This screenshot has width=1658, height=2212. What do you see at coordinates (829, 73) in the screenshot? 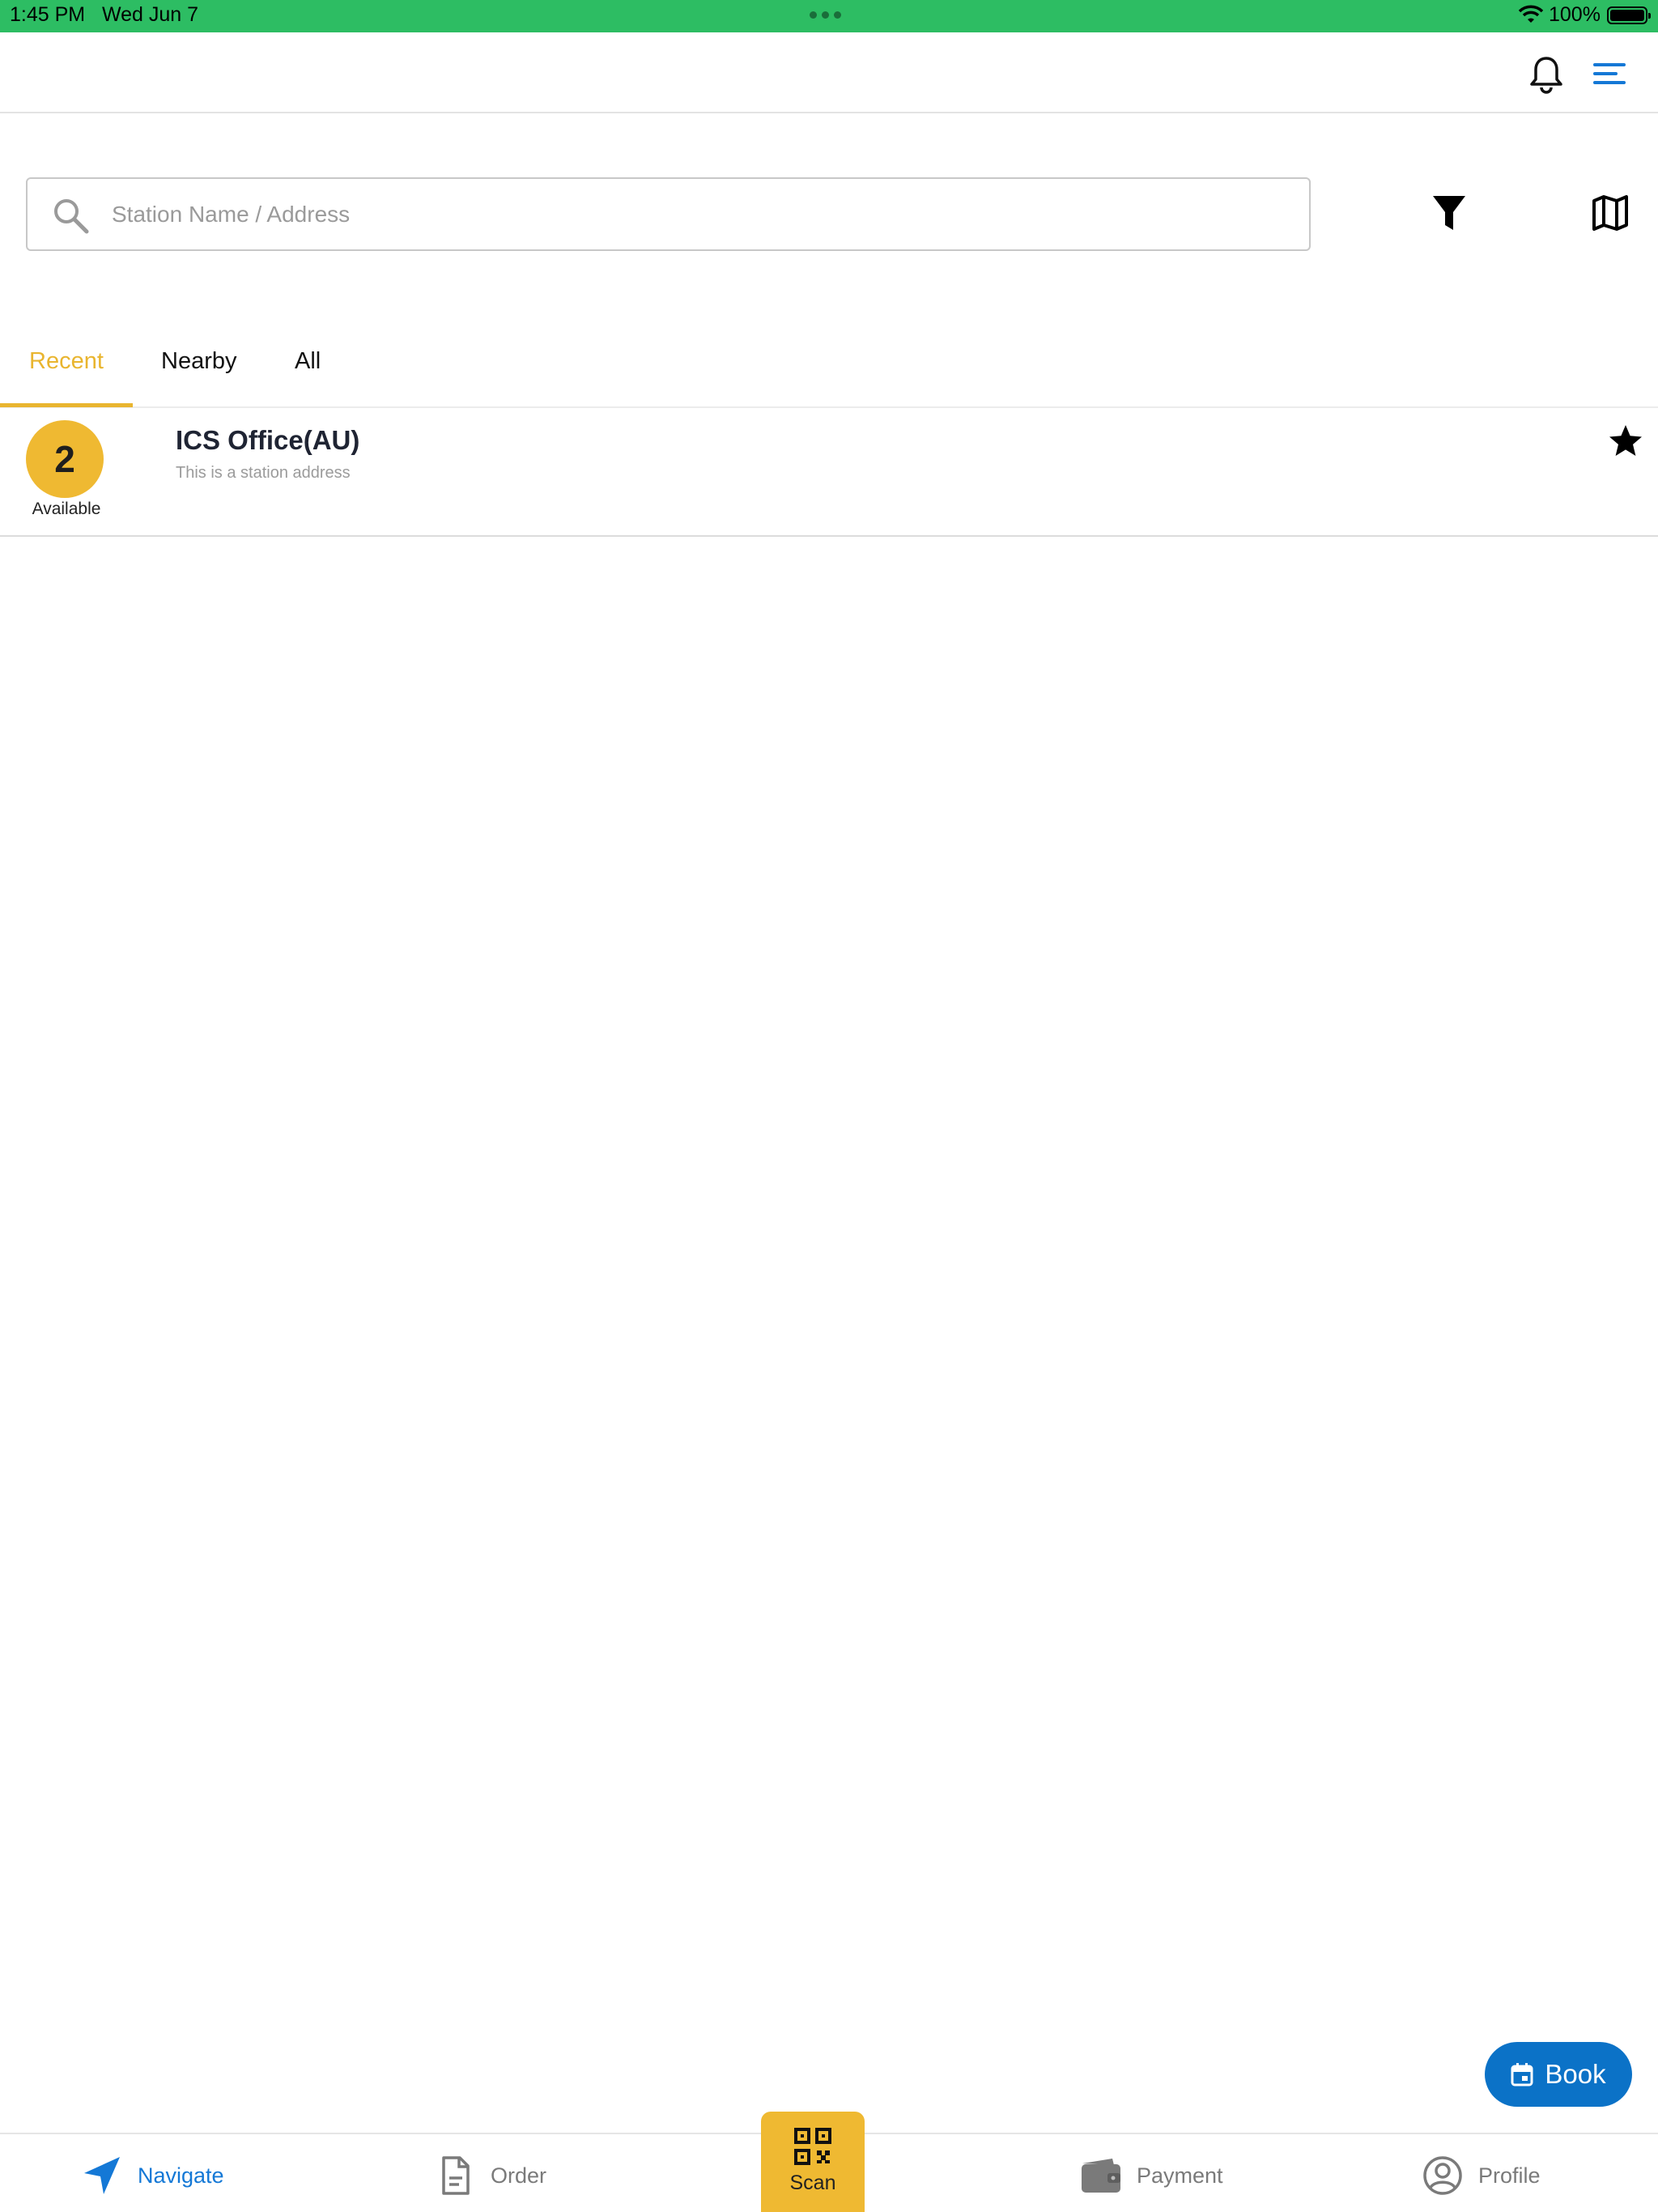
I see `app-header` at bounding box center [829, 73].